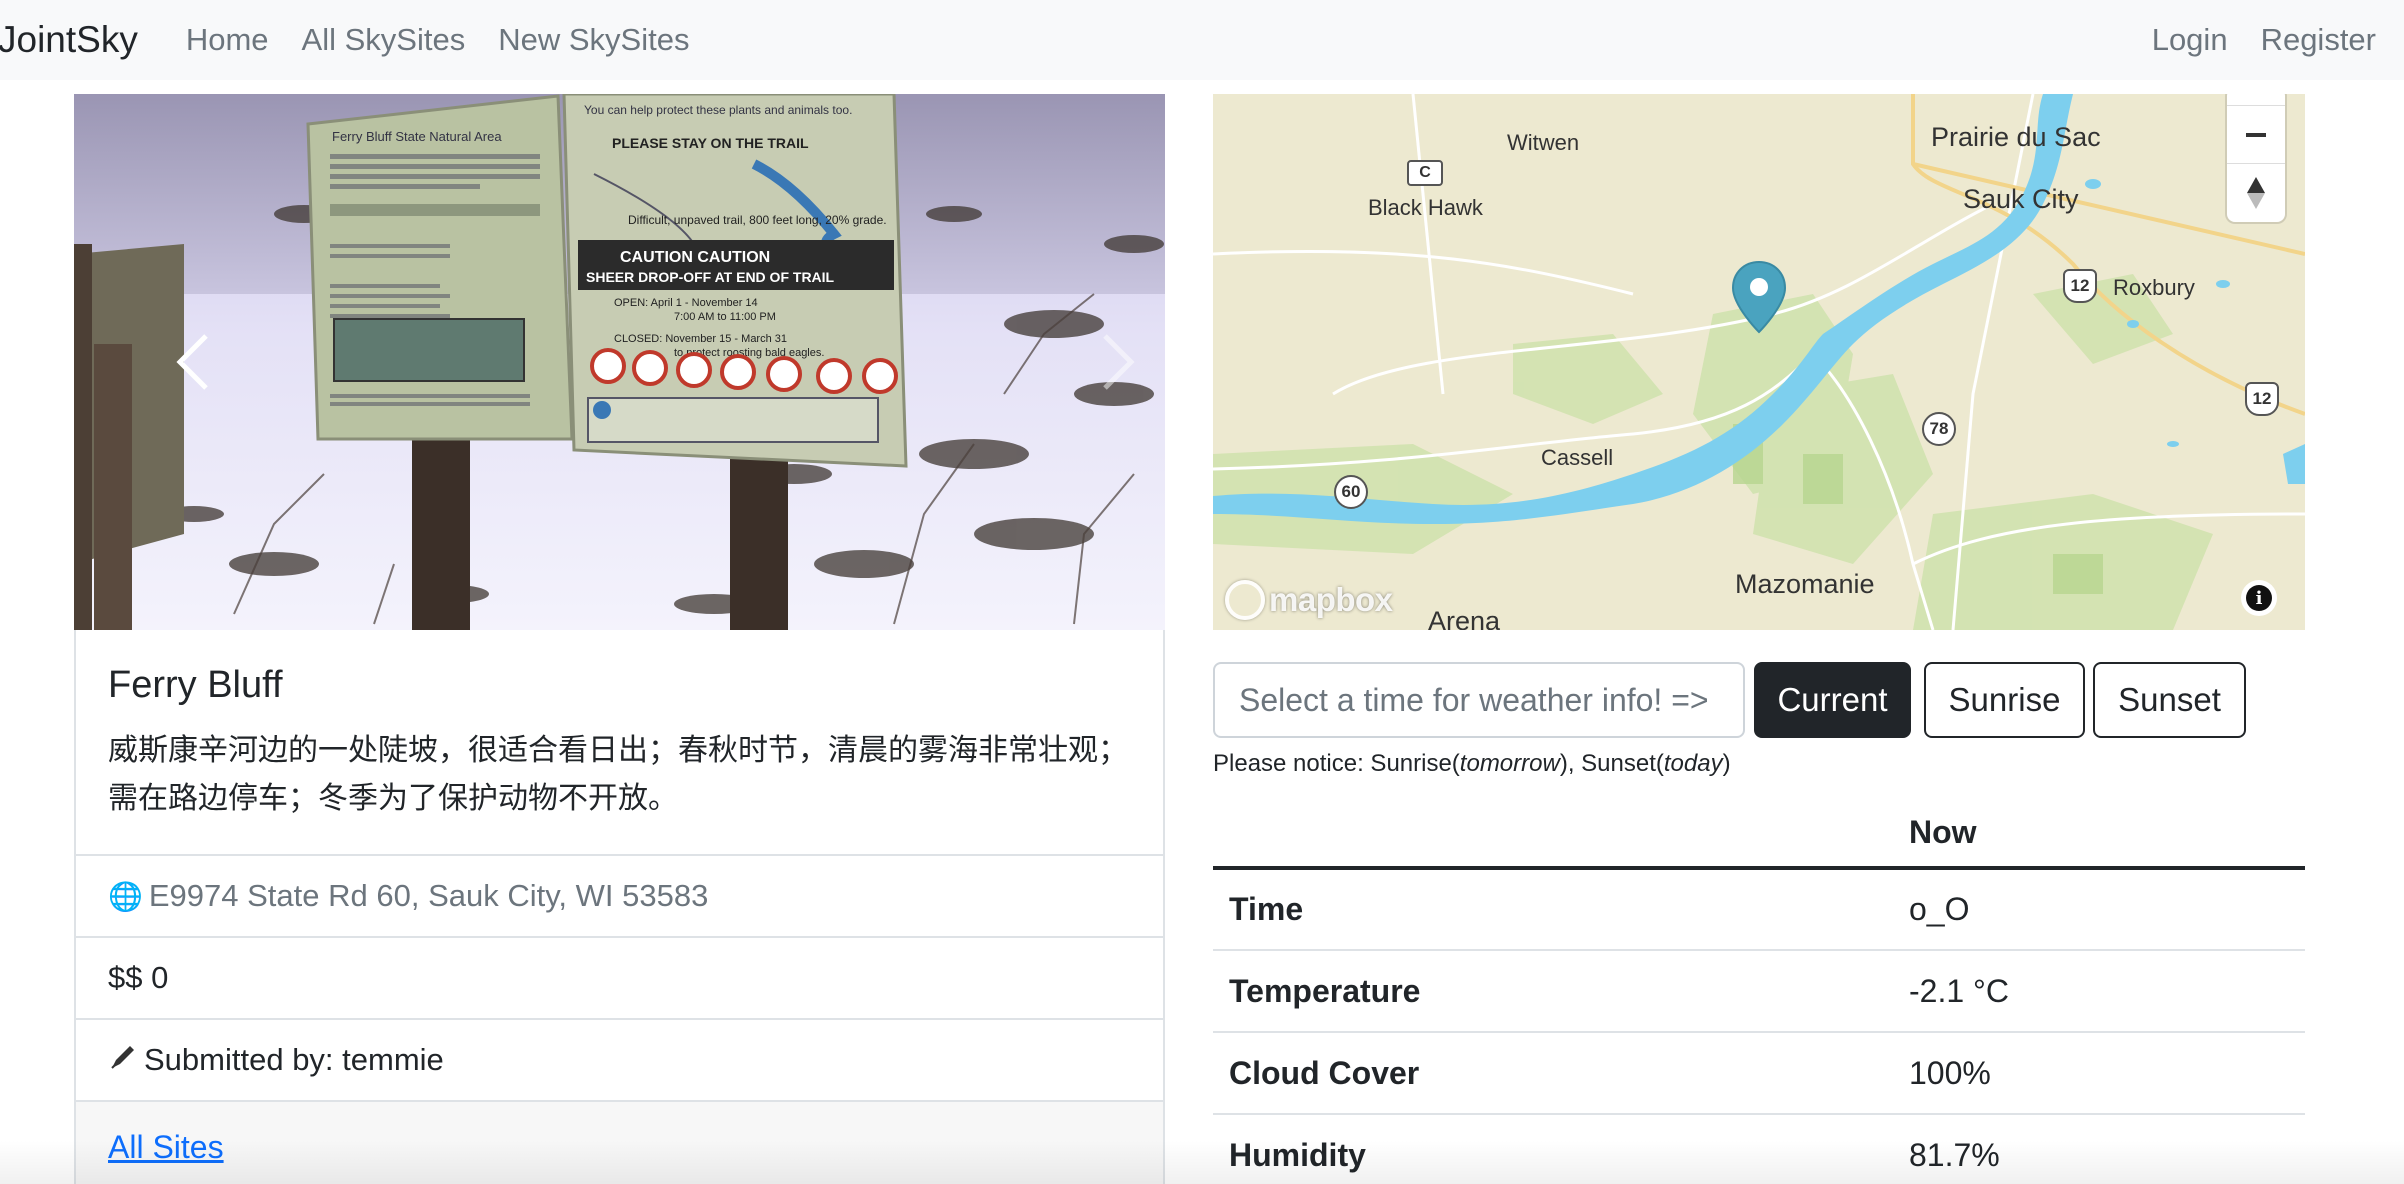 Image resolution: width=2404 pixels, height=1184 pixels. Describe the element at coordinates (1543, 142) in the screenshot. I see `map-label-witwen: Witwen` at that location.